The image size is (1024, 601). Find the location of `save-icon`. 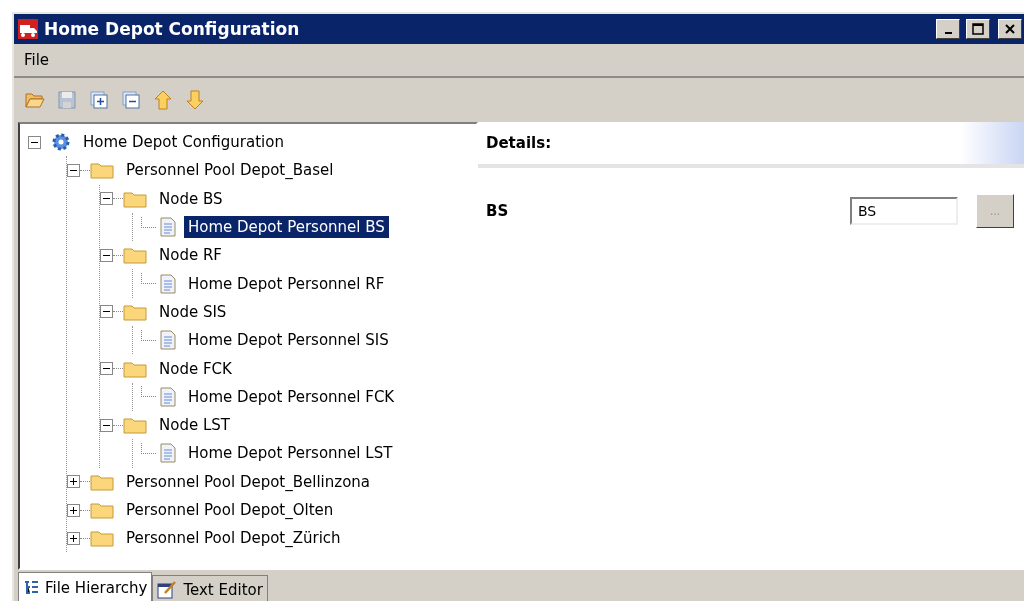

save-icon is located at coordinates (67, 100).